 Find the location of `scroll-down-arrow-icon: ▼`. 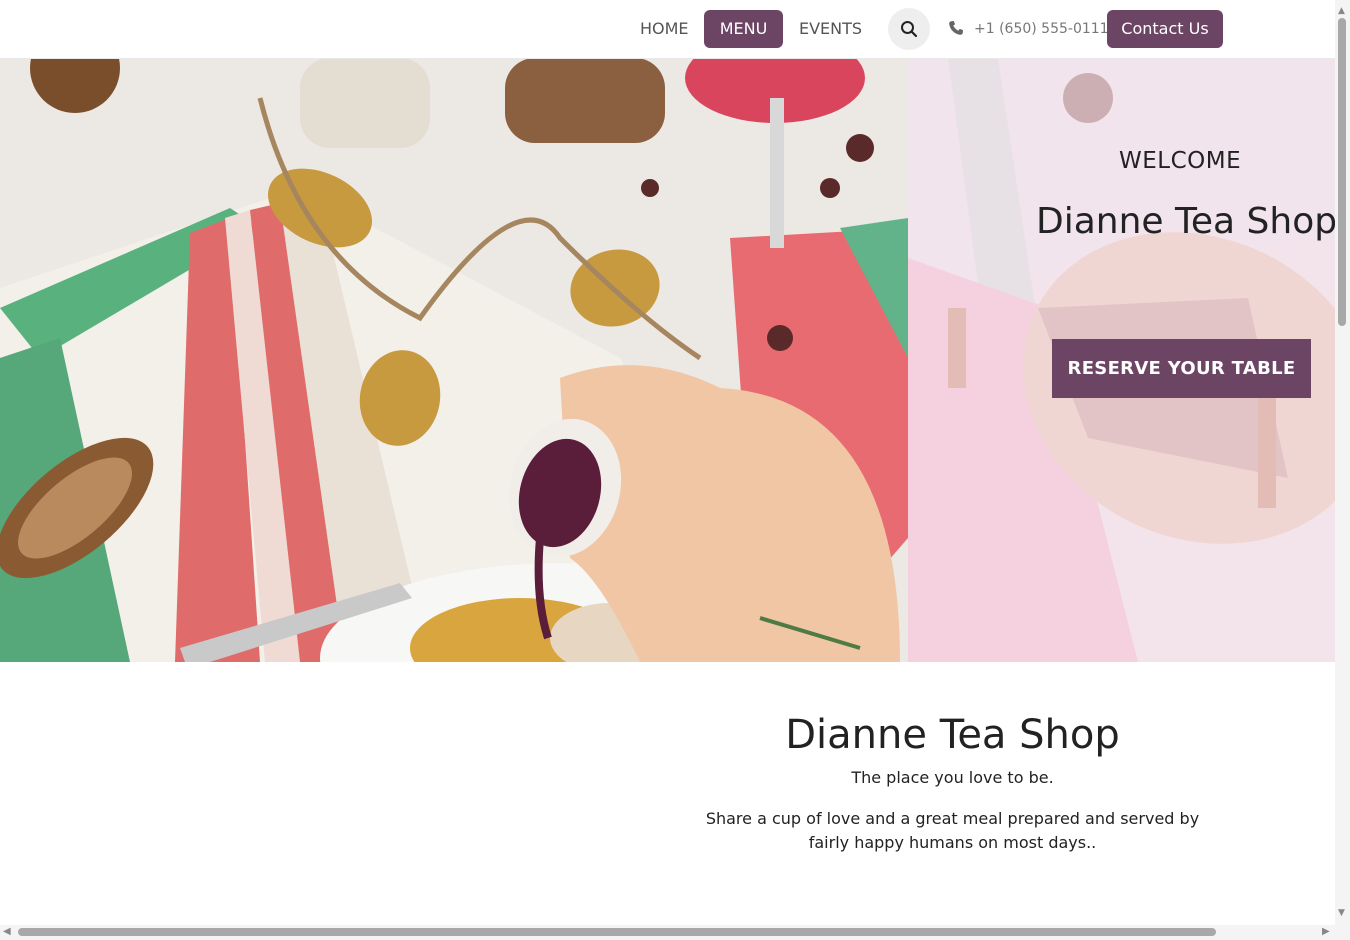

scroll-down-arrow-icon: ▼ is located at coordinates (1341, 913).